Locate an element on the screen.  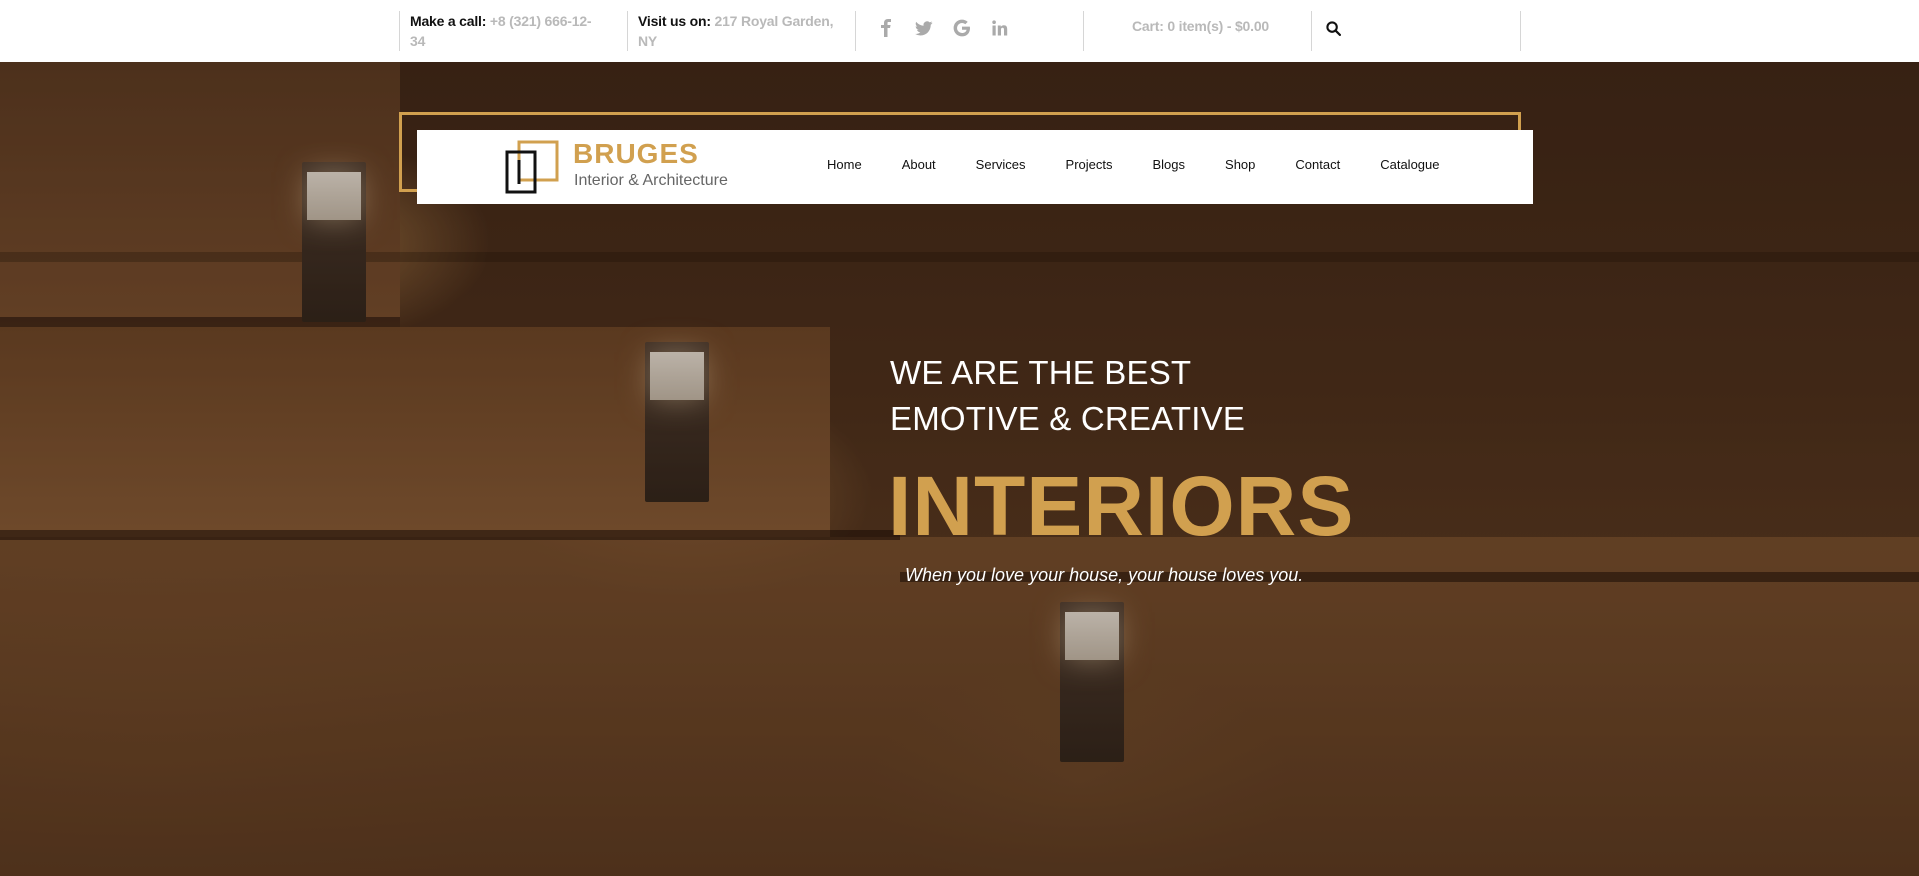
nav-item-contact: Contact is located at coordinates (1317, 164).